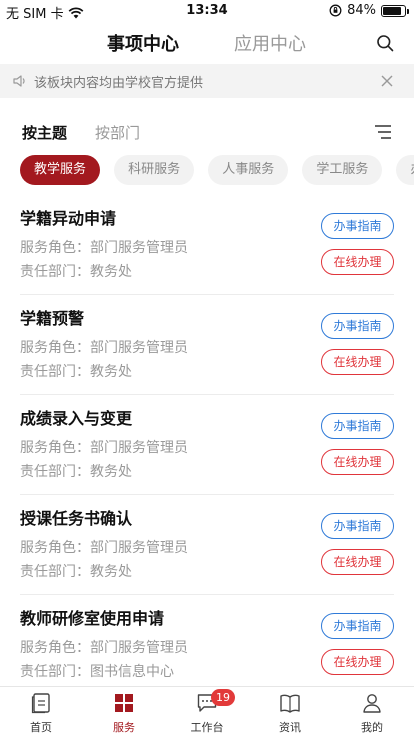 The height and width of the screenshot is (736, 414). I want to click on status-right: 84%, so click(369, 10).